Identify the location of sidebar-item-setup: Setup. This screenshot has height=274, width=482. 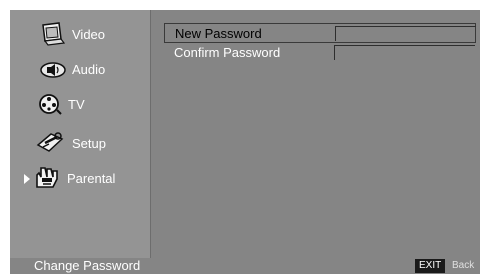
(80, 143).